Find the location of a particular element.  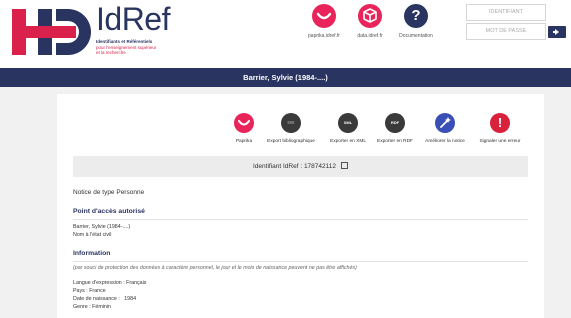

data-cube-icon is located at coordinates (370, 16).